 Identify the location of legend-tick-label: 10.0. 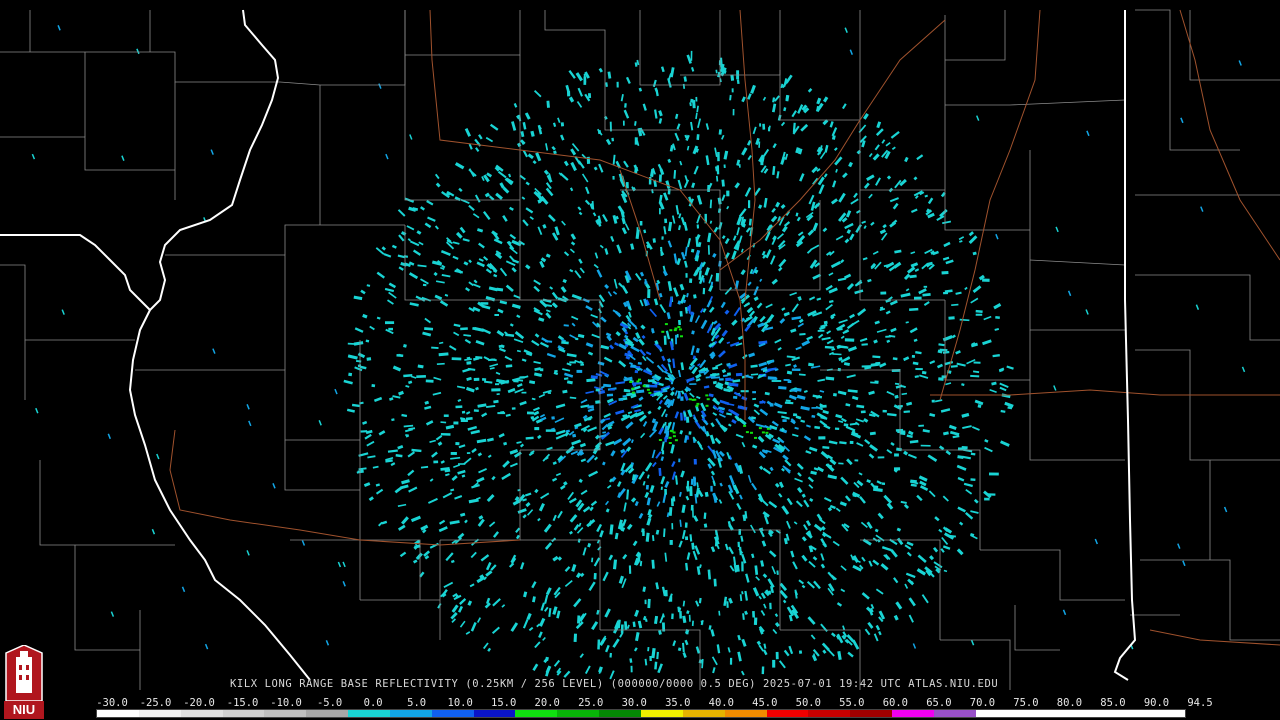
(460, 703).